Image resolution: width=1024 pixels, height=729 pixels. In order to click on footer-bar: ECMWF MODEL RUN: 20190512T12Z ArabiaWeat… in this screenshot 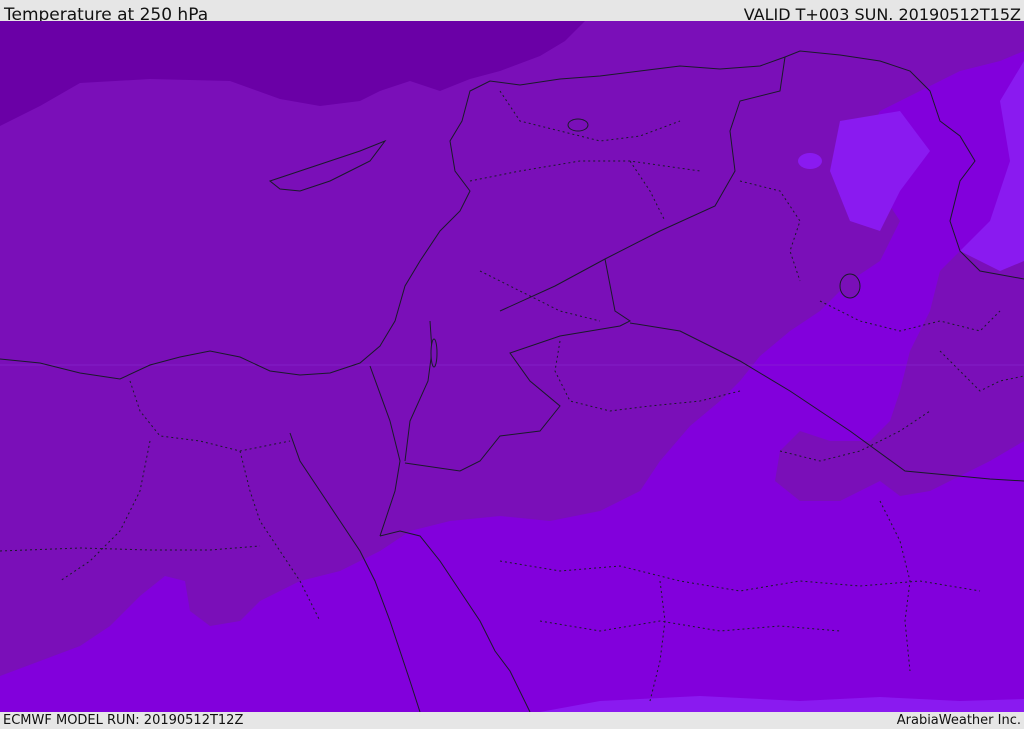, I will do `click(512, 720)`.